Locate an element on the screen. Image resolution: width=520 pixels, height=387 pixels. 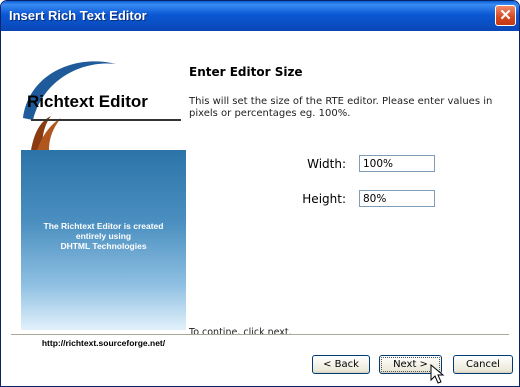
logo-area: Richtext Editor is located at coordinates (103, 104).